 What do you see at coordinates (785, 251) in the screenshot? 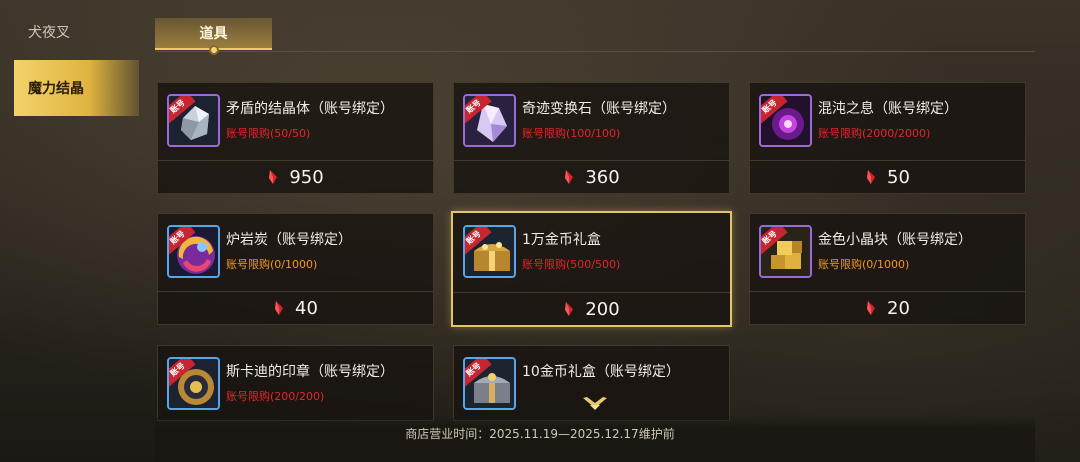
I see `gold-cubes-icon: 账号` at bounding box center [785, 251].